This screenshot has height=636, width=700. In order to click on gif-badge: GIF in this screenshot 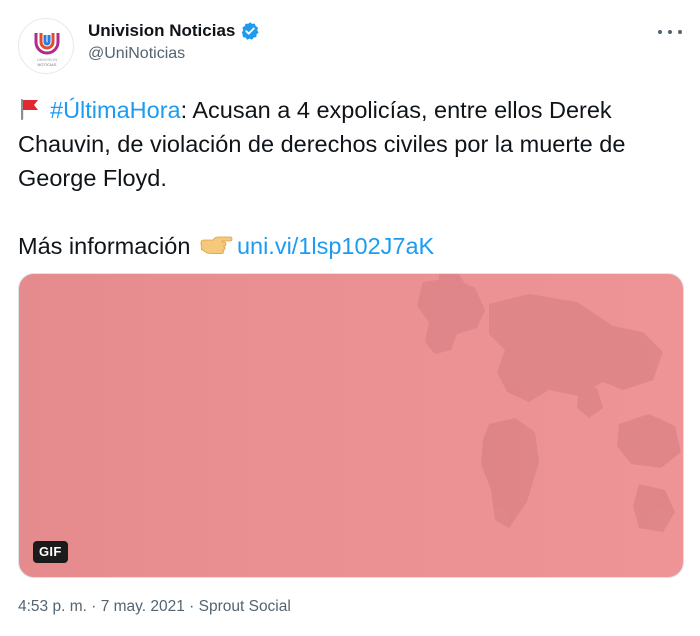, I will do `click(50, 552)`.